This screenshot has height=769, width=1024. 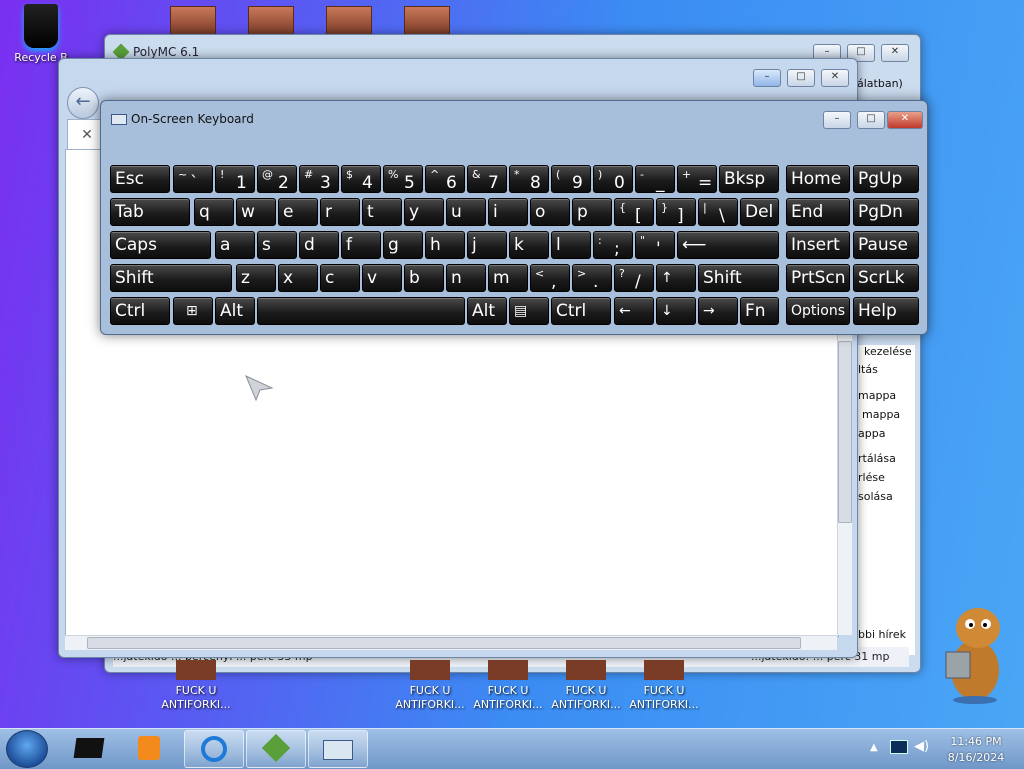 I want to click on internet-explorer-icon, so click(x=214, y=749).